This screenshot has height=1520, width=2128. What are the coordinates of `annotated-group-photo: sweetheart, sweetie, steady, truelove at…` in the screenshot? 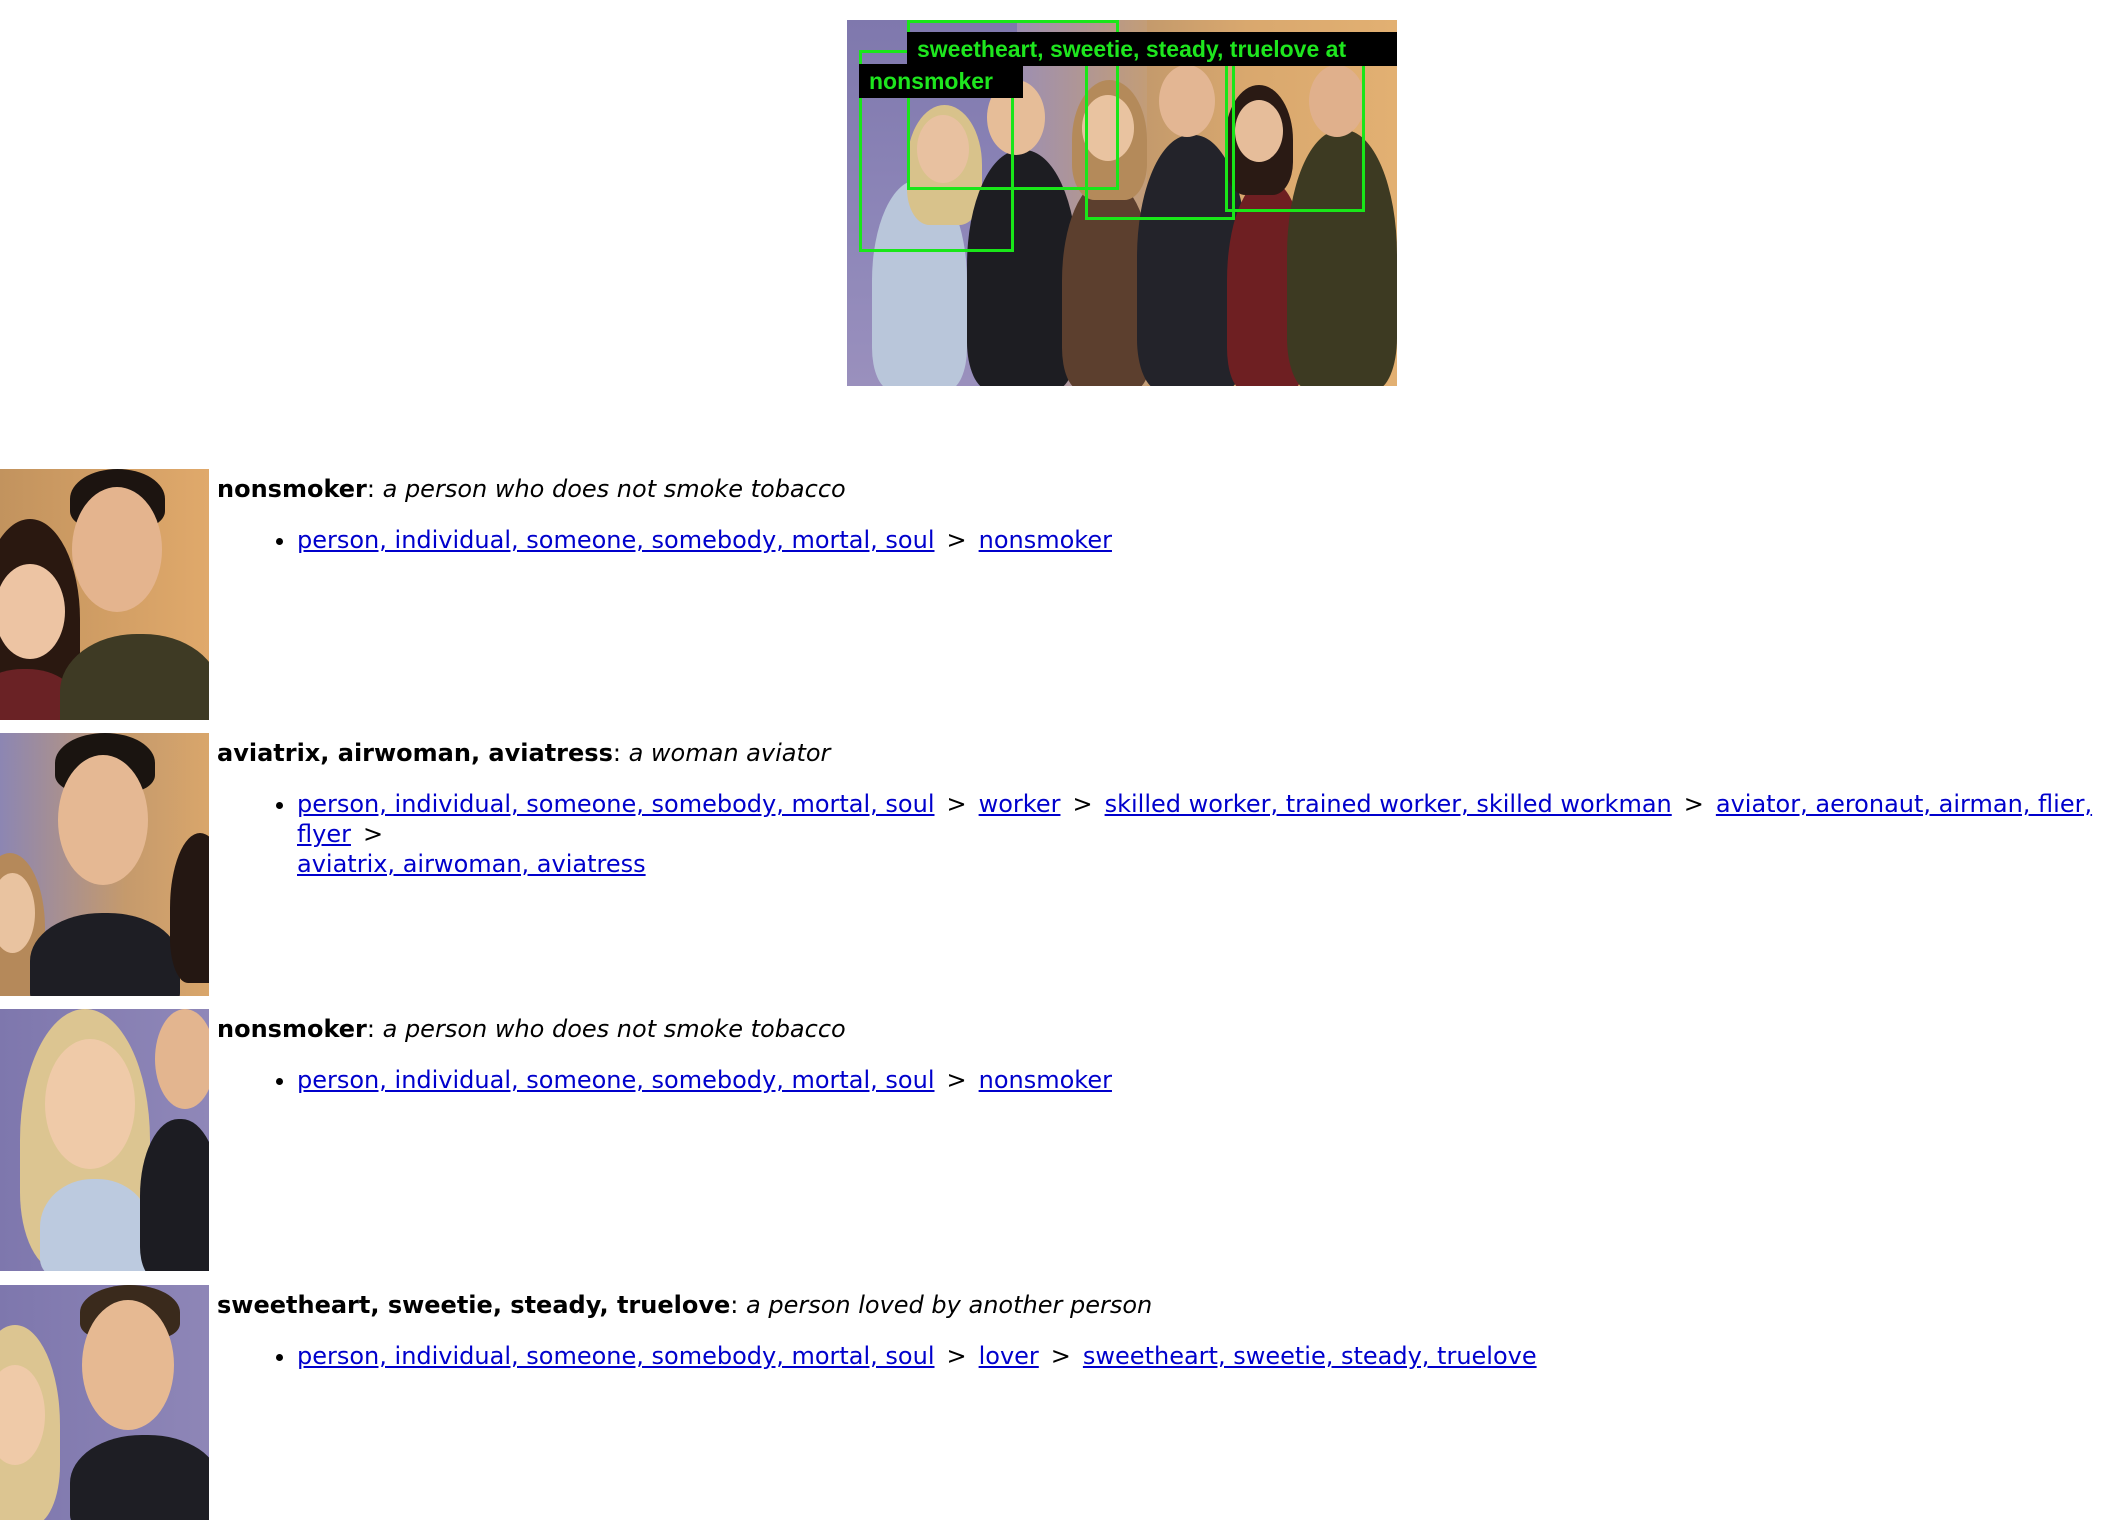 It's located at (1122, 203).